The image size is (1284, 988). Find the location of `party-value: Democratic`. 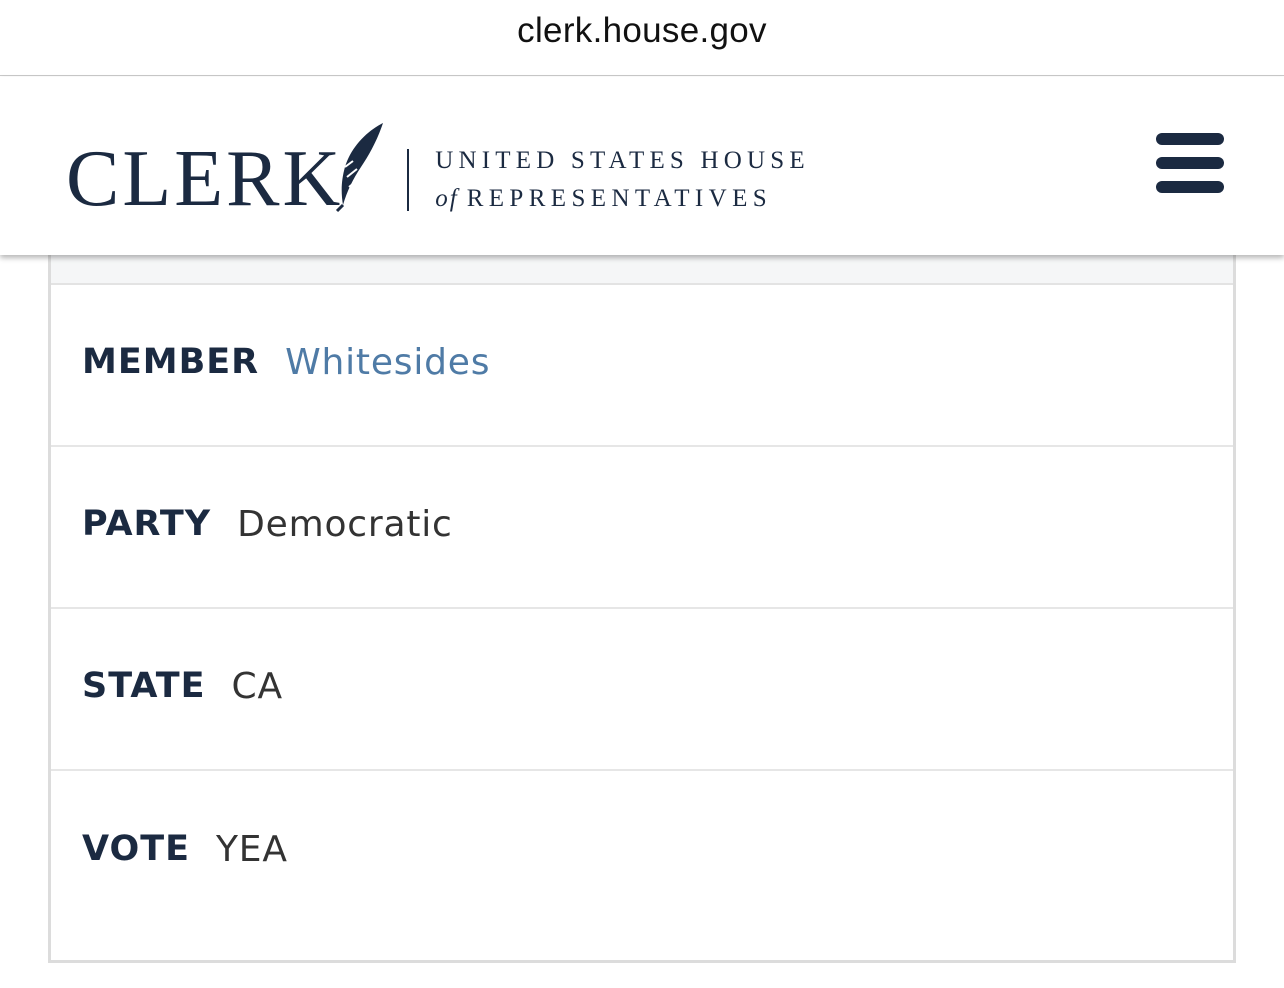

party-value: Democratic is located at coordinates (345, 524).